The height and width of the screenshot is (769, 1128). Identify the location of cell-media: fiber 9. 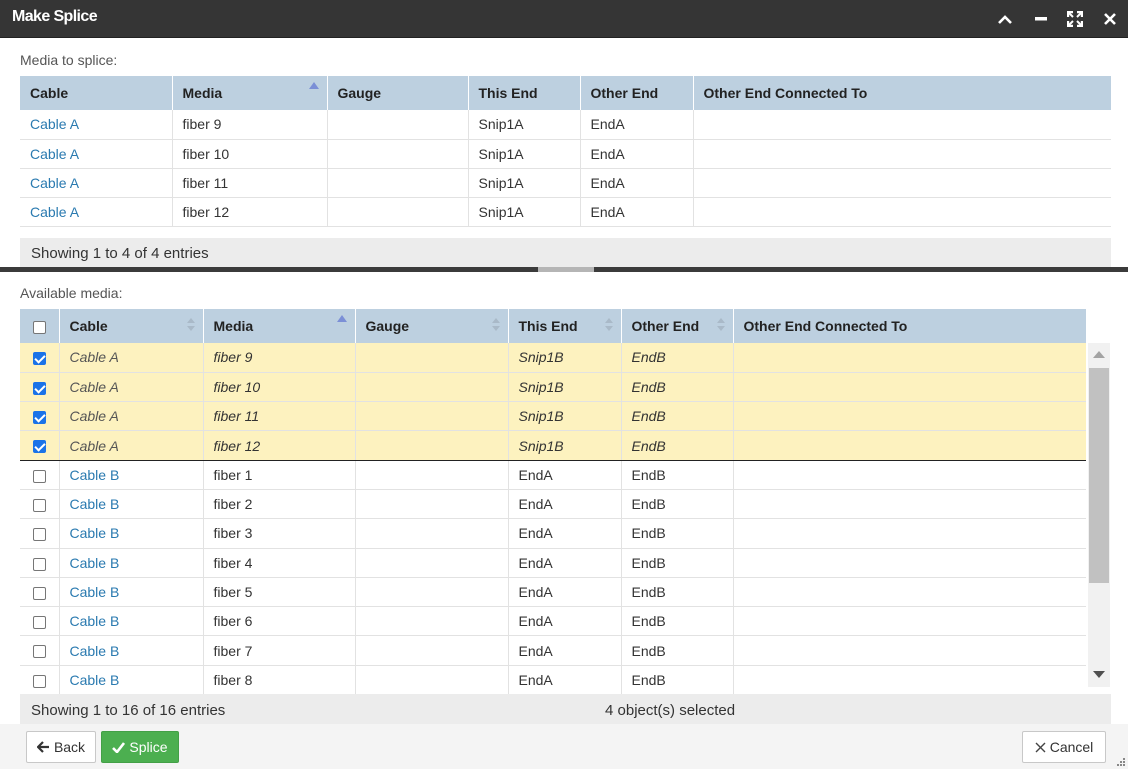
(250, 125).